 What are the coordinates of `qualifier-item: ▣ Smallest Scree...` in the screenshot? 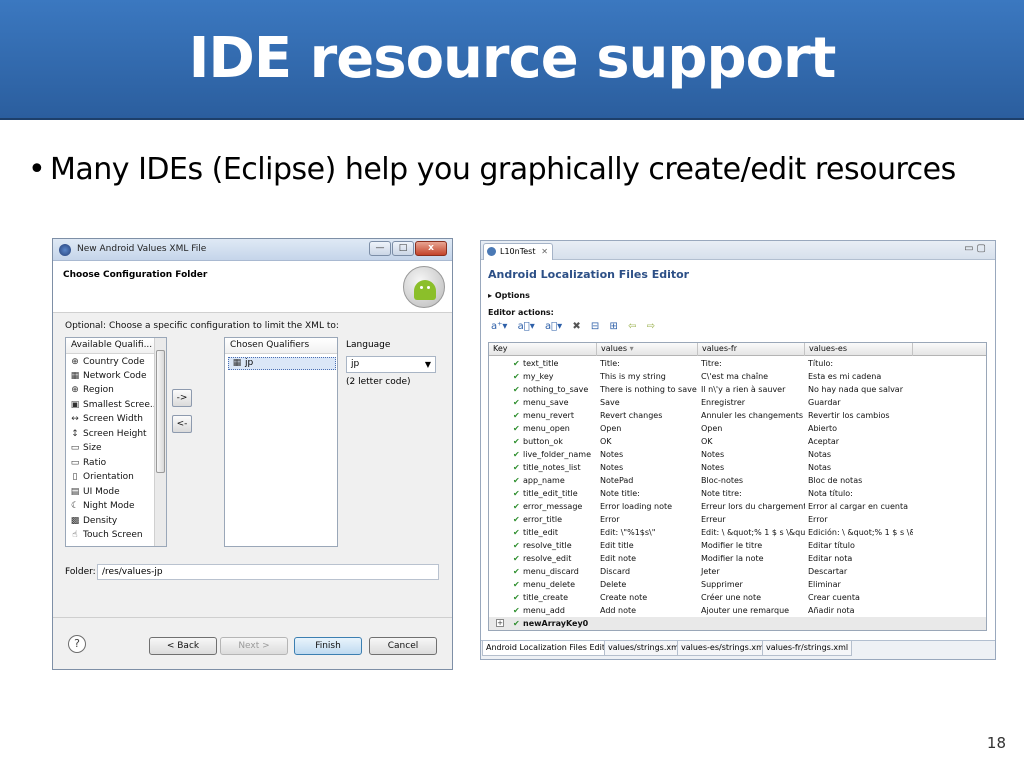 It's located at (114, 405).